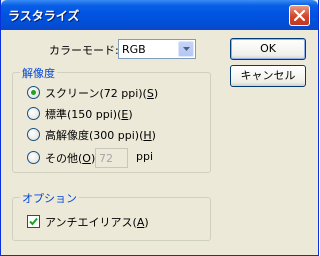 Image resolution: width=320 pixels, height=256 pixels. What do you see at coordinates (268, 76) in the screenshot?
I see `cancel-button: キャンセル` at bounding box center [268, 76].